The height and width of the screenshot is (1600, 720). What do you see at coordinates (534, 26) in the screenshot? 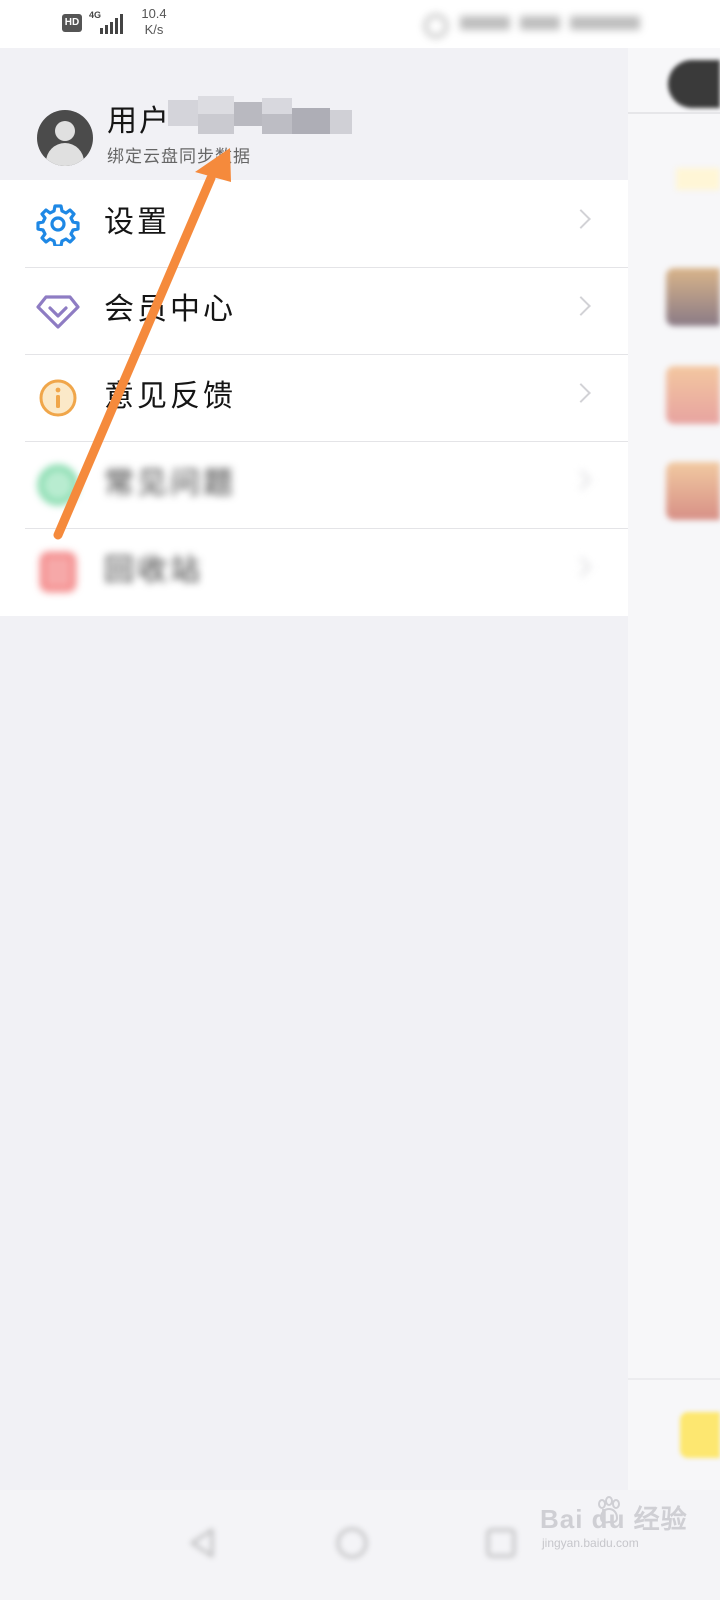
I see `status-icons-blurred` at bounding box center [534, 26].